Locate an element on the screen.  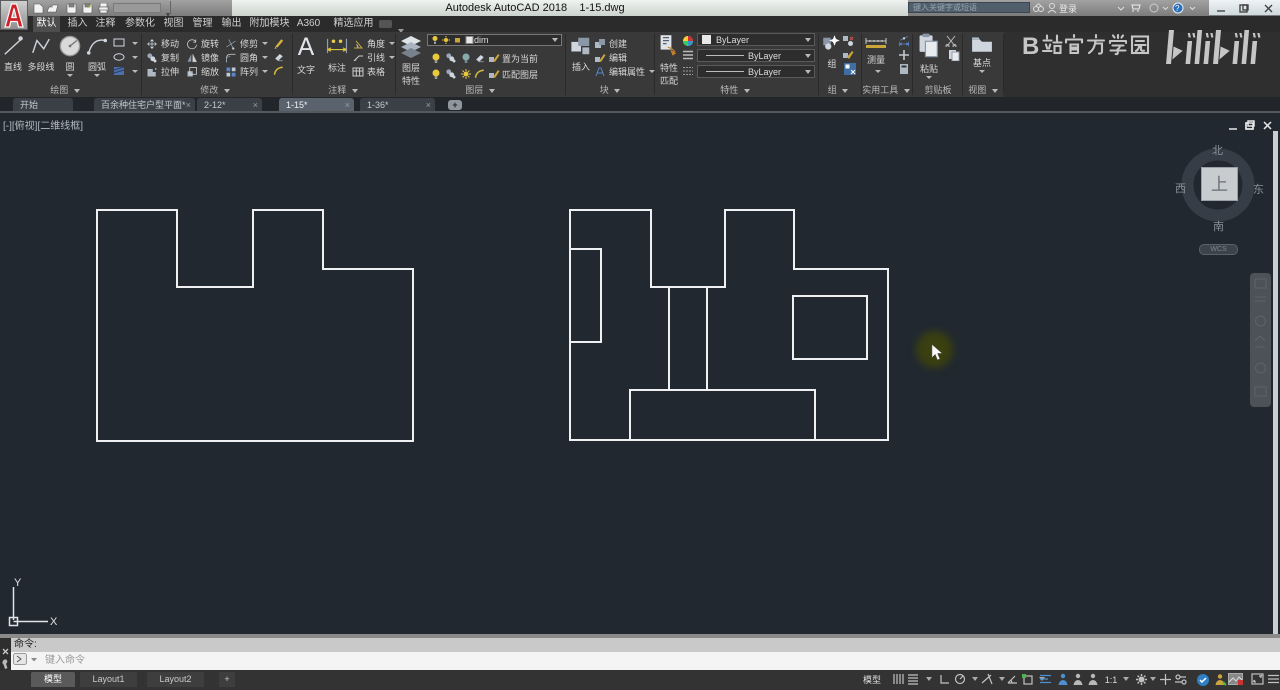
svg-text: X is located at coordinates (54, 622).